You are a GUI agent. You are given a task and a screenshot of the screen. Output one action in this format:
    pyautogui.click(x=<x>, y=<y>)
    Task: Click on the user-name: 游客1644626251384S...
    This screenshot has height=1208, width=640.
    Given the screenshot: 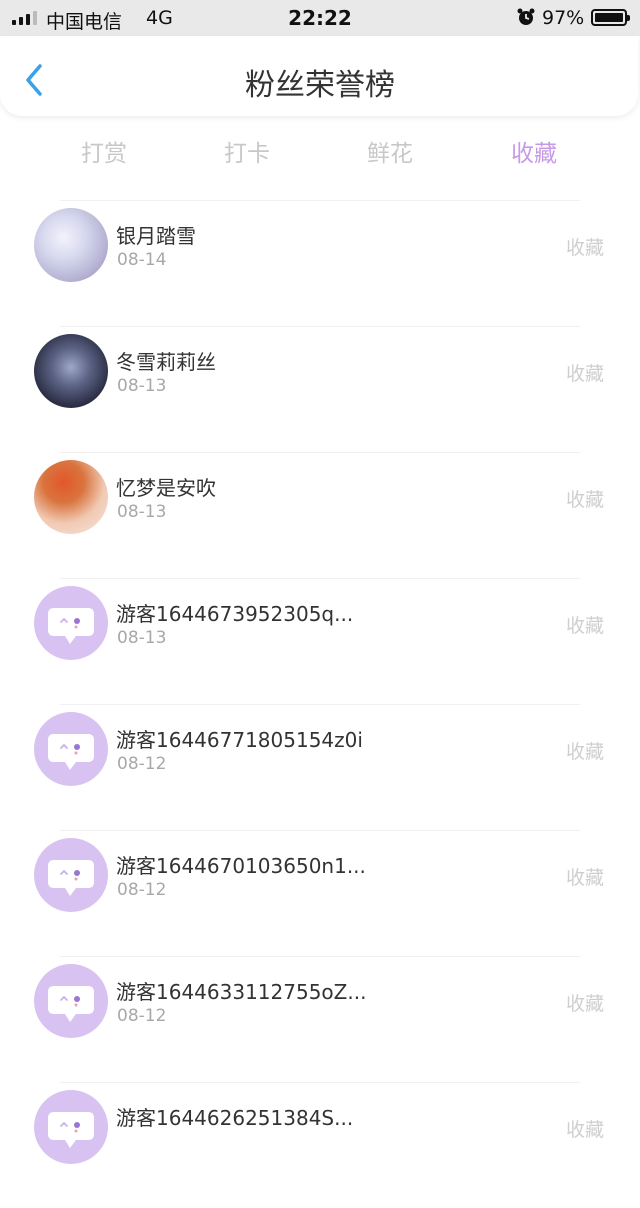 What is the action you would take?
    pyautogui.click(x=235, y=1118)
    